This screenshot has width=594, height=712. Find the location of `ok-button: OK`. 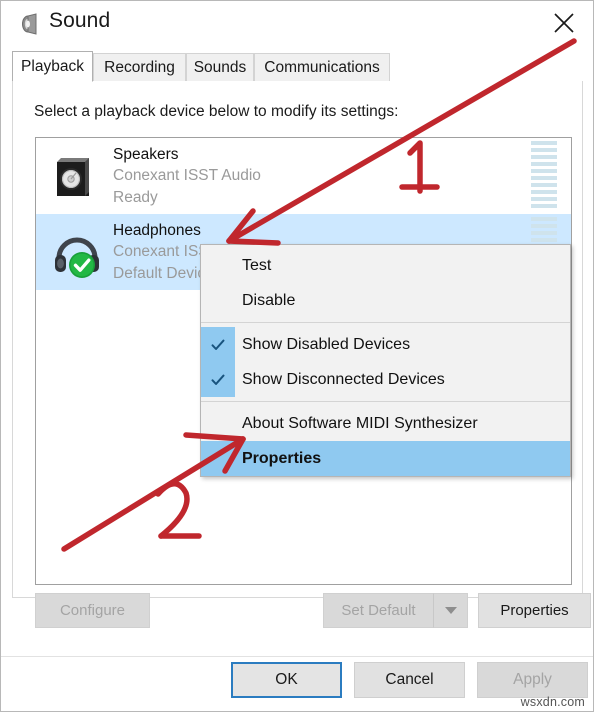

ok-button: OK is located at coordinates (286, 680).